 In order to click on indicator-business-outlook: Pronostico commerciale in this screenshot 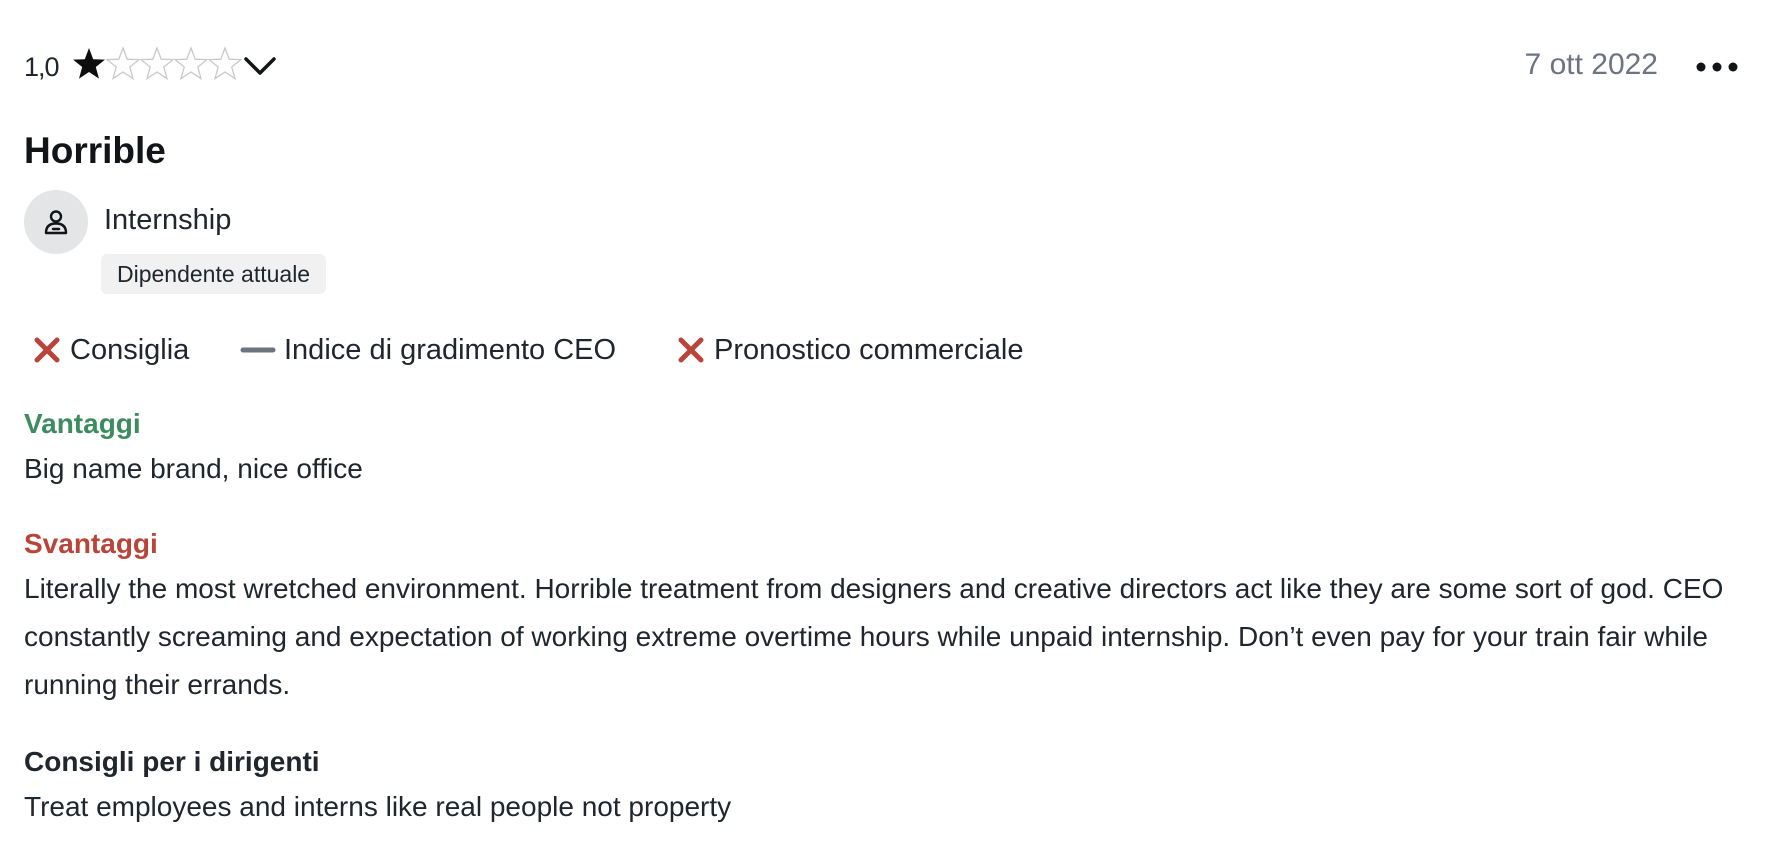, I will do `click(849, 350)`.